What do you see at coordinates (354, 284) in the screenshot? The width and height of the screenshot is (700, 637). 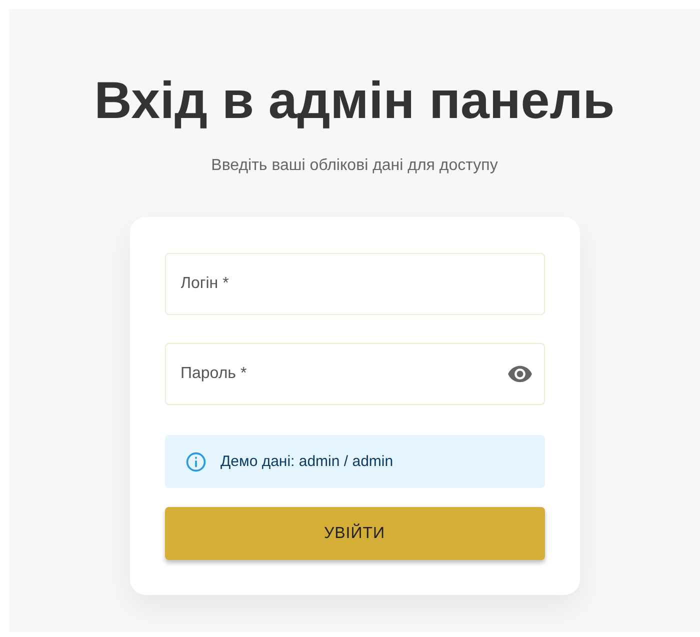 I see `login-field: Логін *` at bounding box center [354, 284].